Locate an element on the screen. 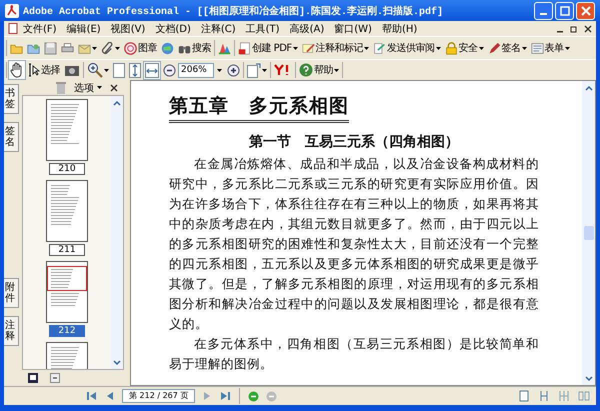  page-number: 211 is located at coordinates (67, 250).